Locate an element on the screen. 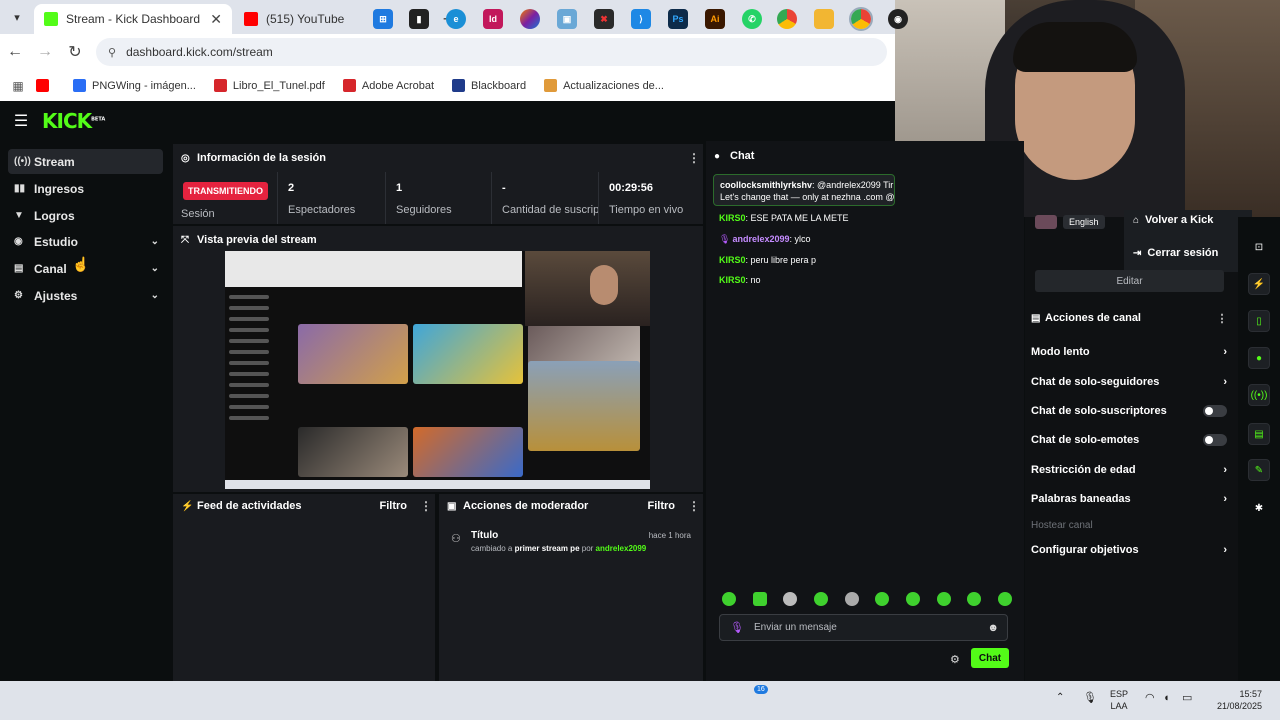 The image size is (1280, 720). bookmark-label: Adobe Acrobat is located at coordinates (398, 85).